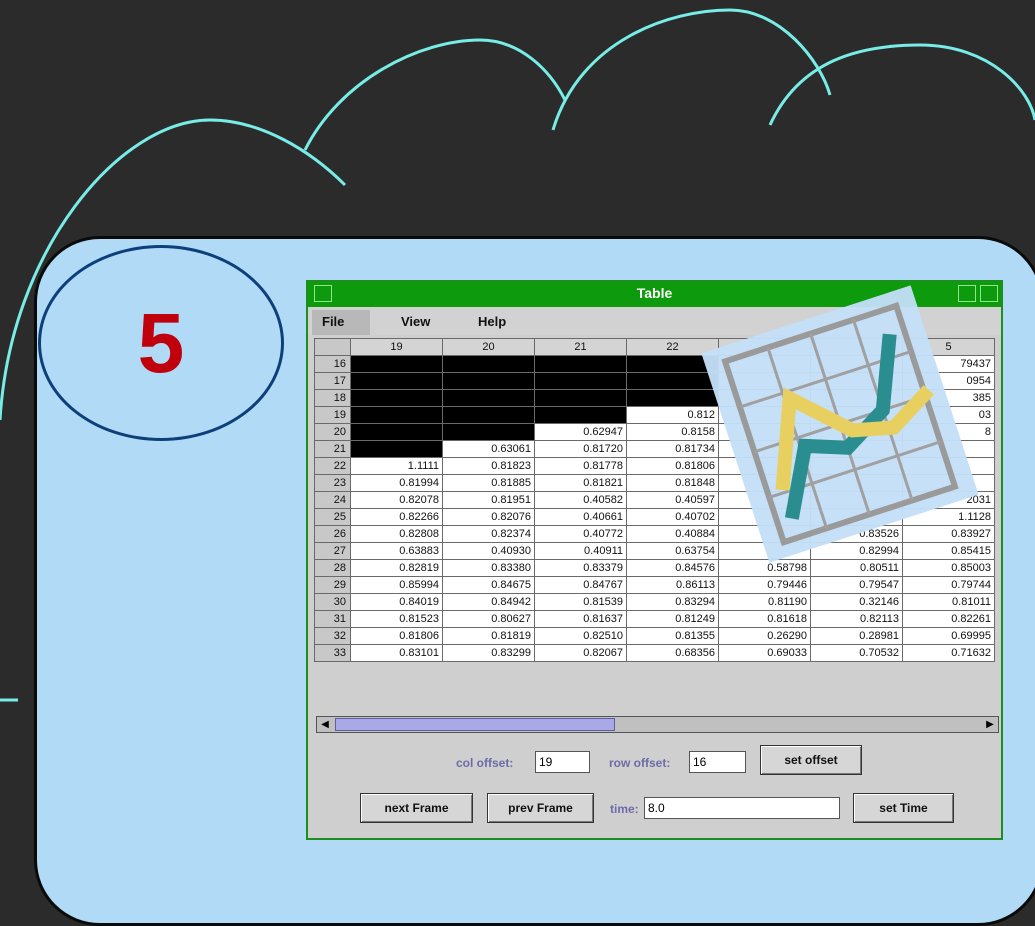 The image size is (1035, 926). What do you see at coordinates (580, 517) in the screenshot?
I see `table-cell: 0.40661` at bounding box center [580, 517].